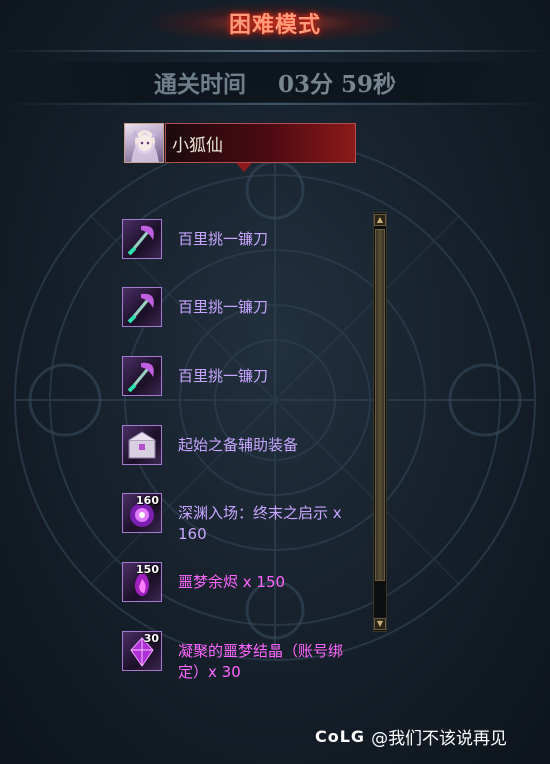  I want to click on mode-title-banner: 困难模式, so click(275, 23).